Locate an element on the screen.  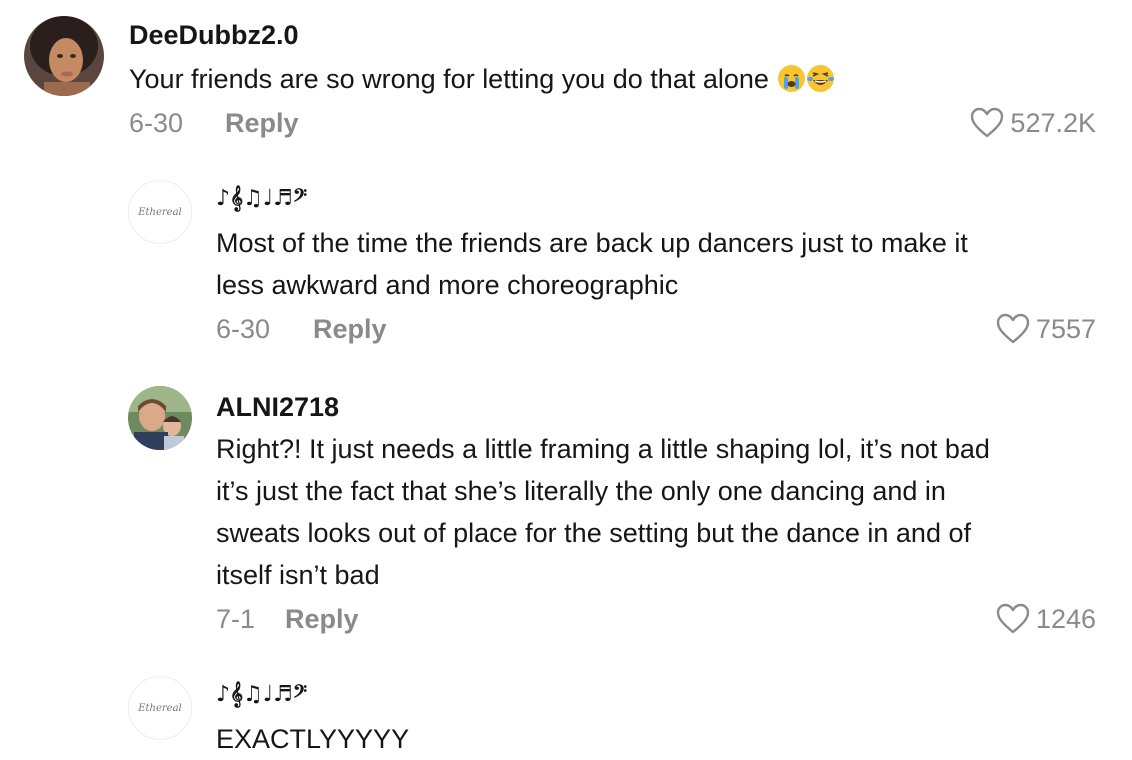
username: ALNI2718 is located at coordinates (277, 407).